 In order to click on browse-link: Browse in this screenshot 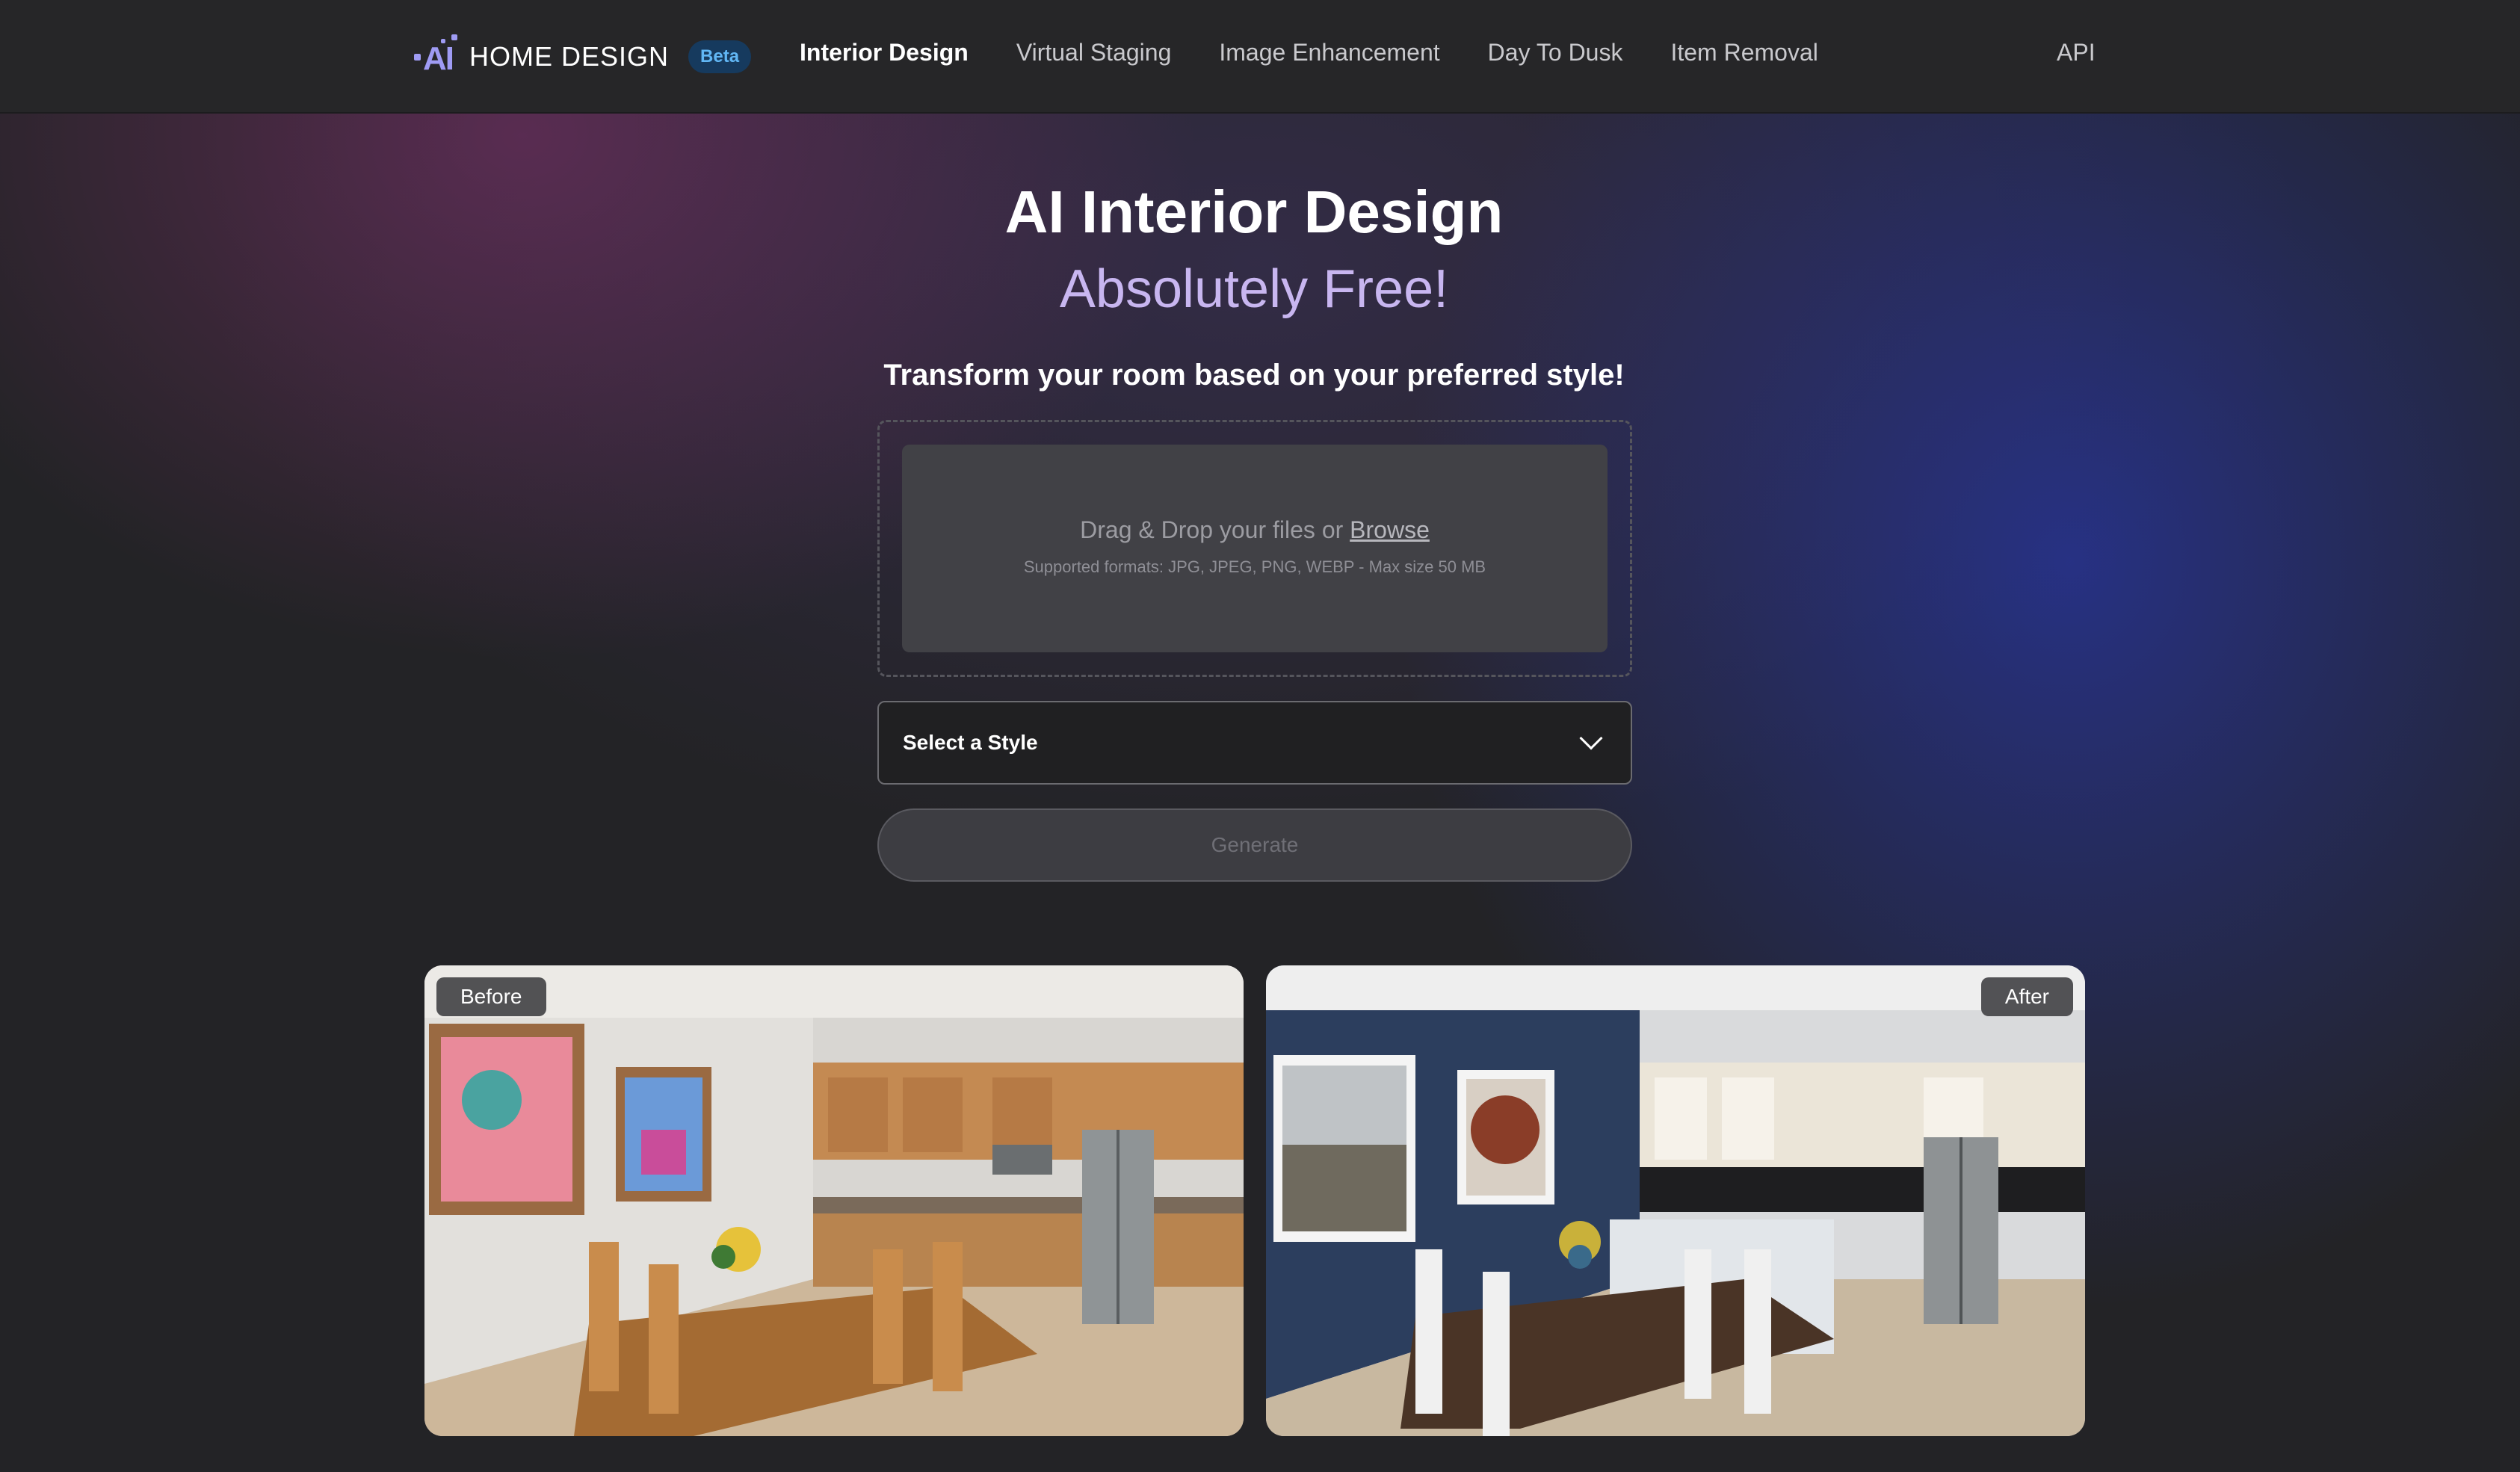, I will do `click(1390, 529)`.